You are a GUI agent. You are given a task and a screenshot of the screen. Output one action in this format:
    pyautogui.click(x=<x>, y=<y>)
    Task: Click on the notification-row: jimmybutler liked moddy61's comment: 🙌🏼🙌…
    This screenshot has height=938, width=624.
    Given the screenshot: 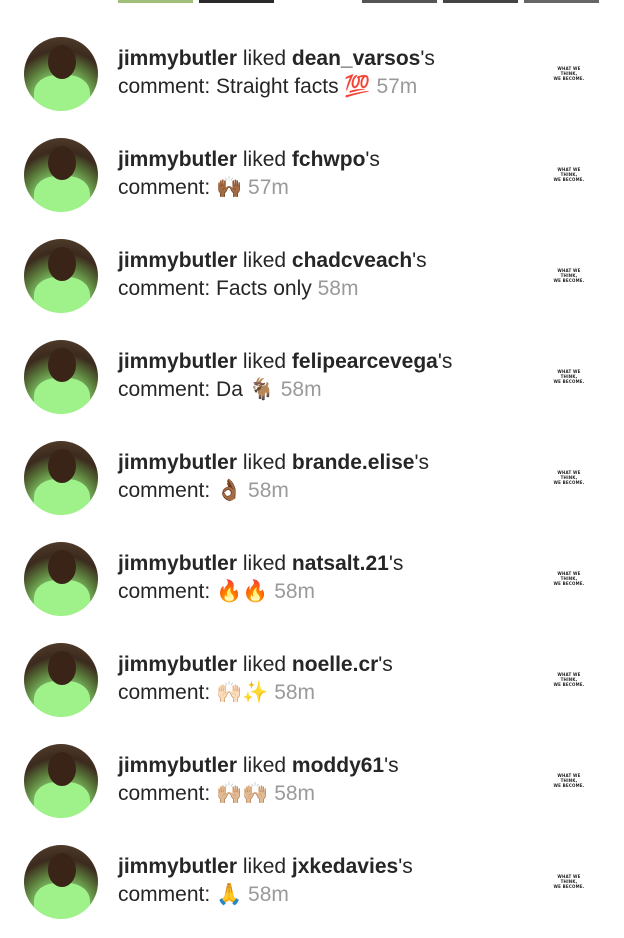 What is the action you would take?
    pyautogui.click(x=312, y=762)
    